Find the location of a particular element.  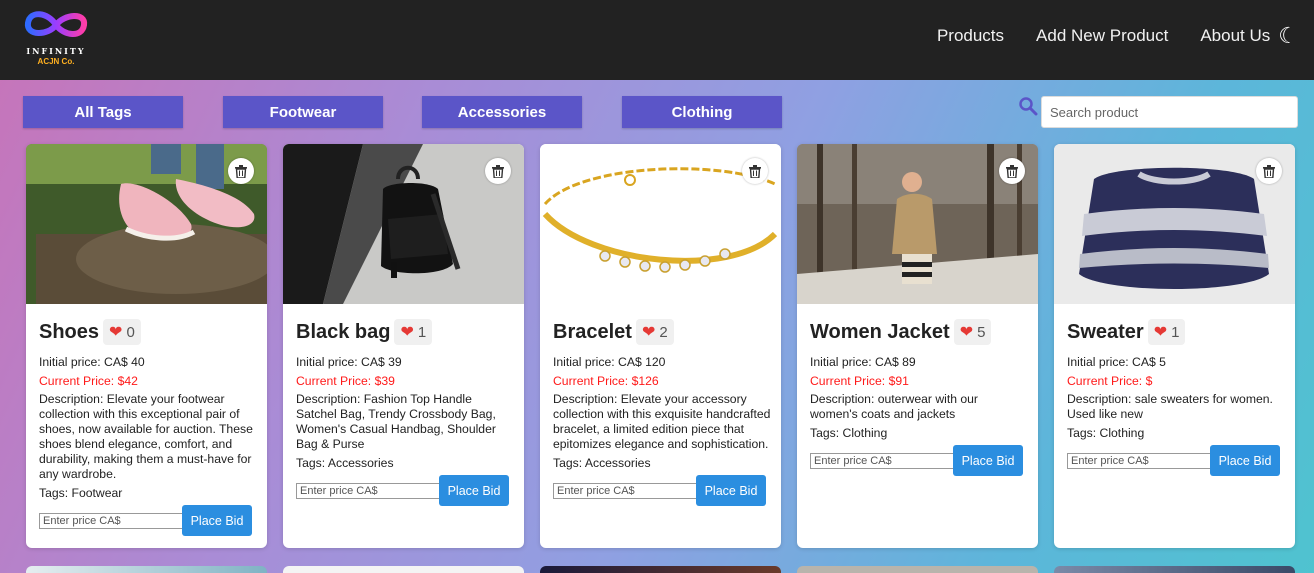

search-input is located at coordinates (1169, 112).